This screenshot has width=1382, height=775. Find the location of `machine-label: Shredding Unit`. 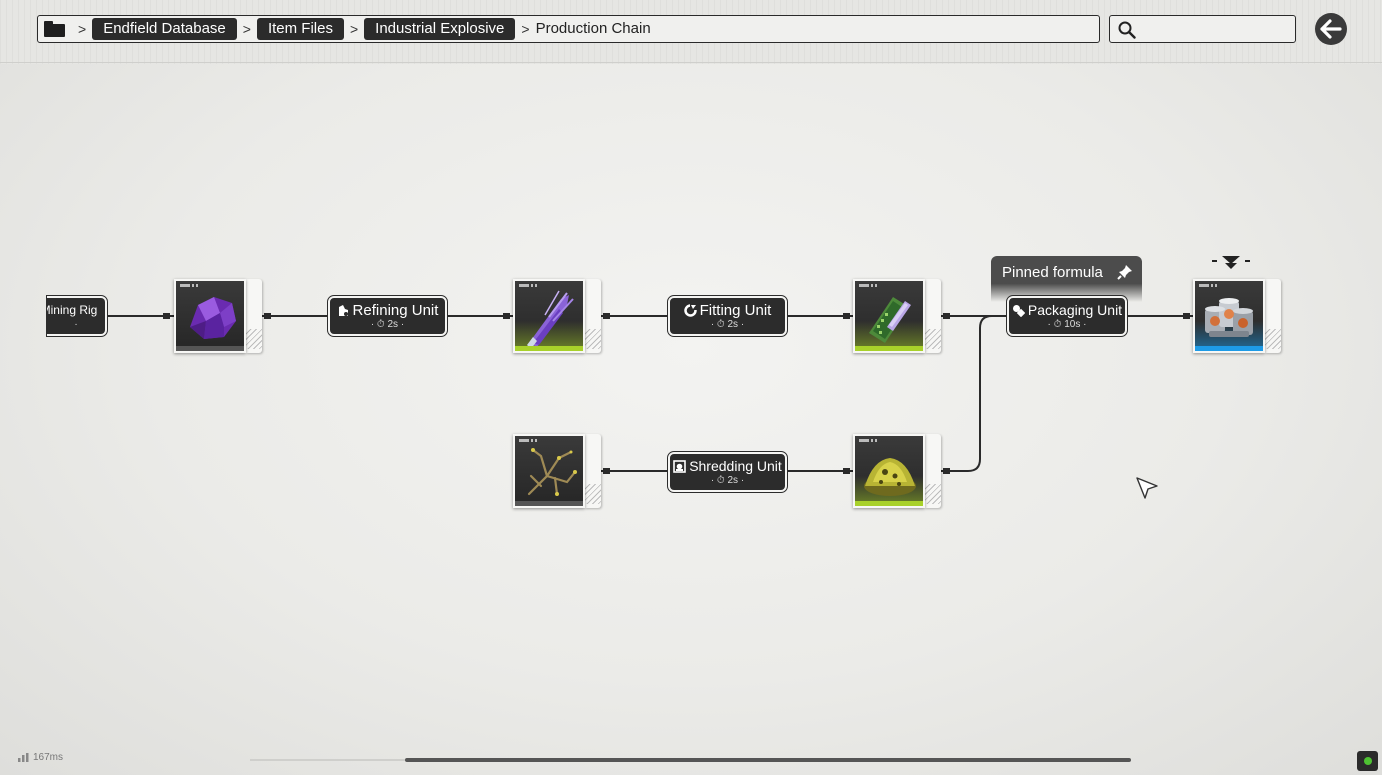

machine-label: Shredding Unit is located at coordinates (735, 465).